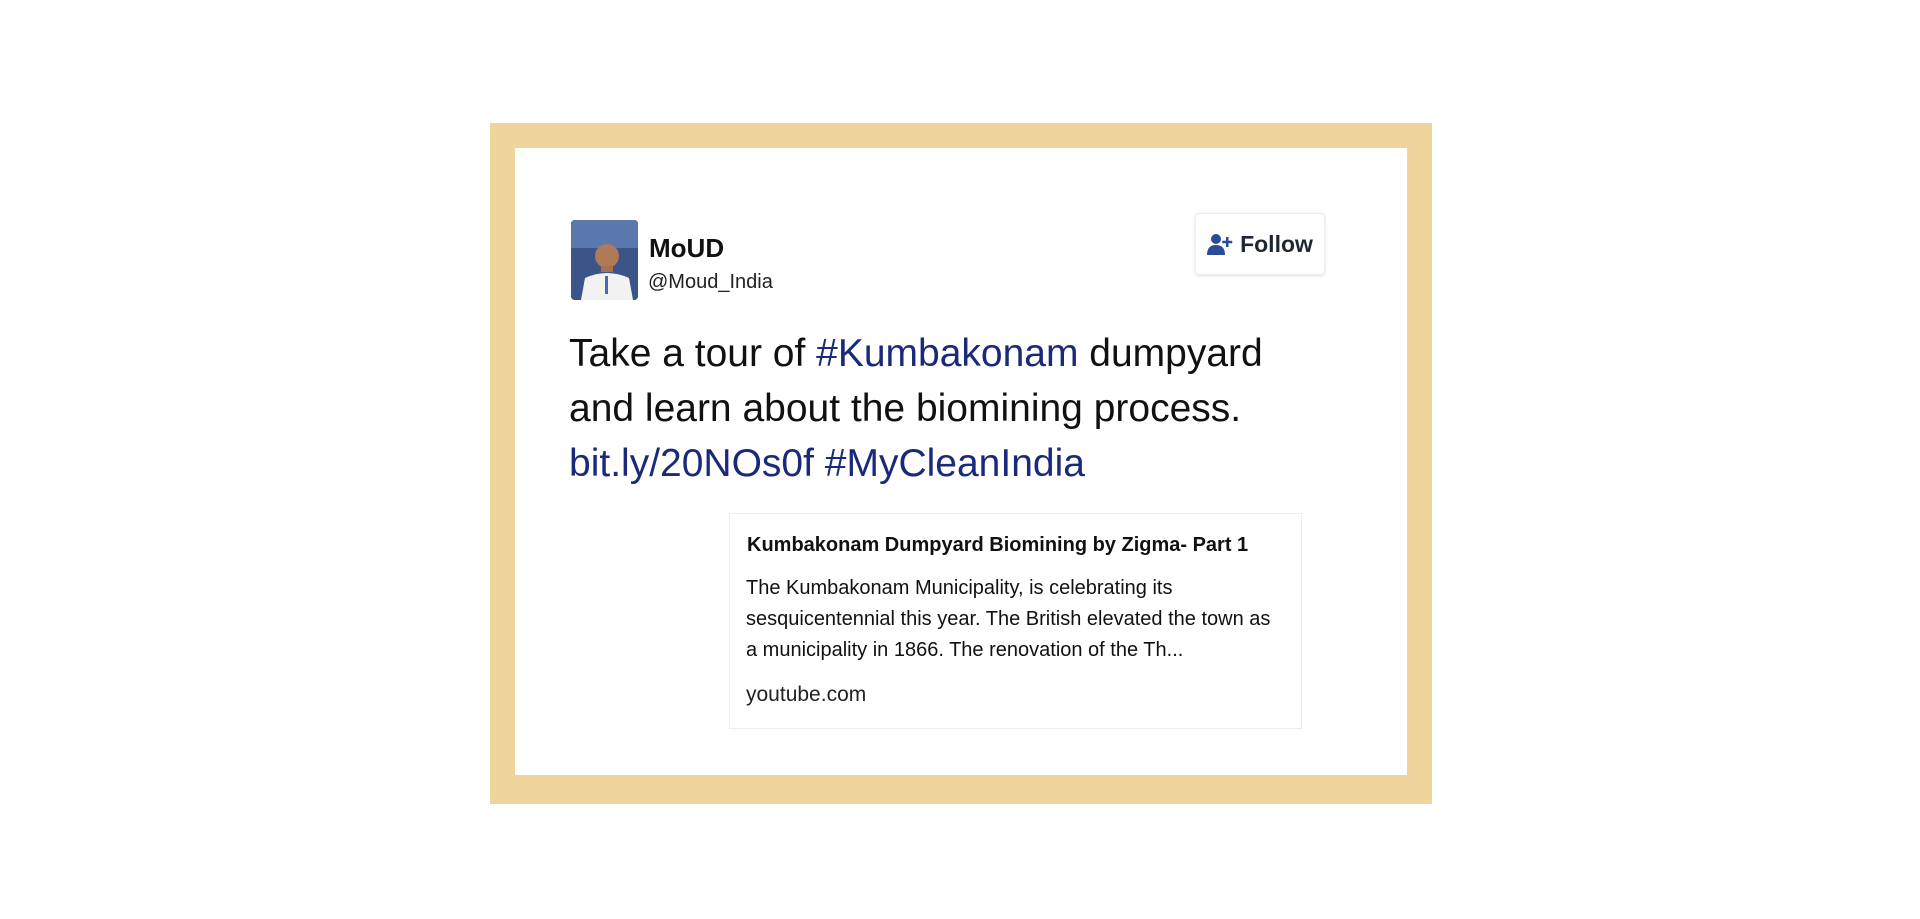 This screenshot has width=1920, height=919. Describe the element at coordinates (819, 463) in the screenshot. I see `tweet-text-segment` at that location.